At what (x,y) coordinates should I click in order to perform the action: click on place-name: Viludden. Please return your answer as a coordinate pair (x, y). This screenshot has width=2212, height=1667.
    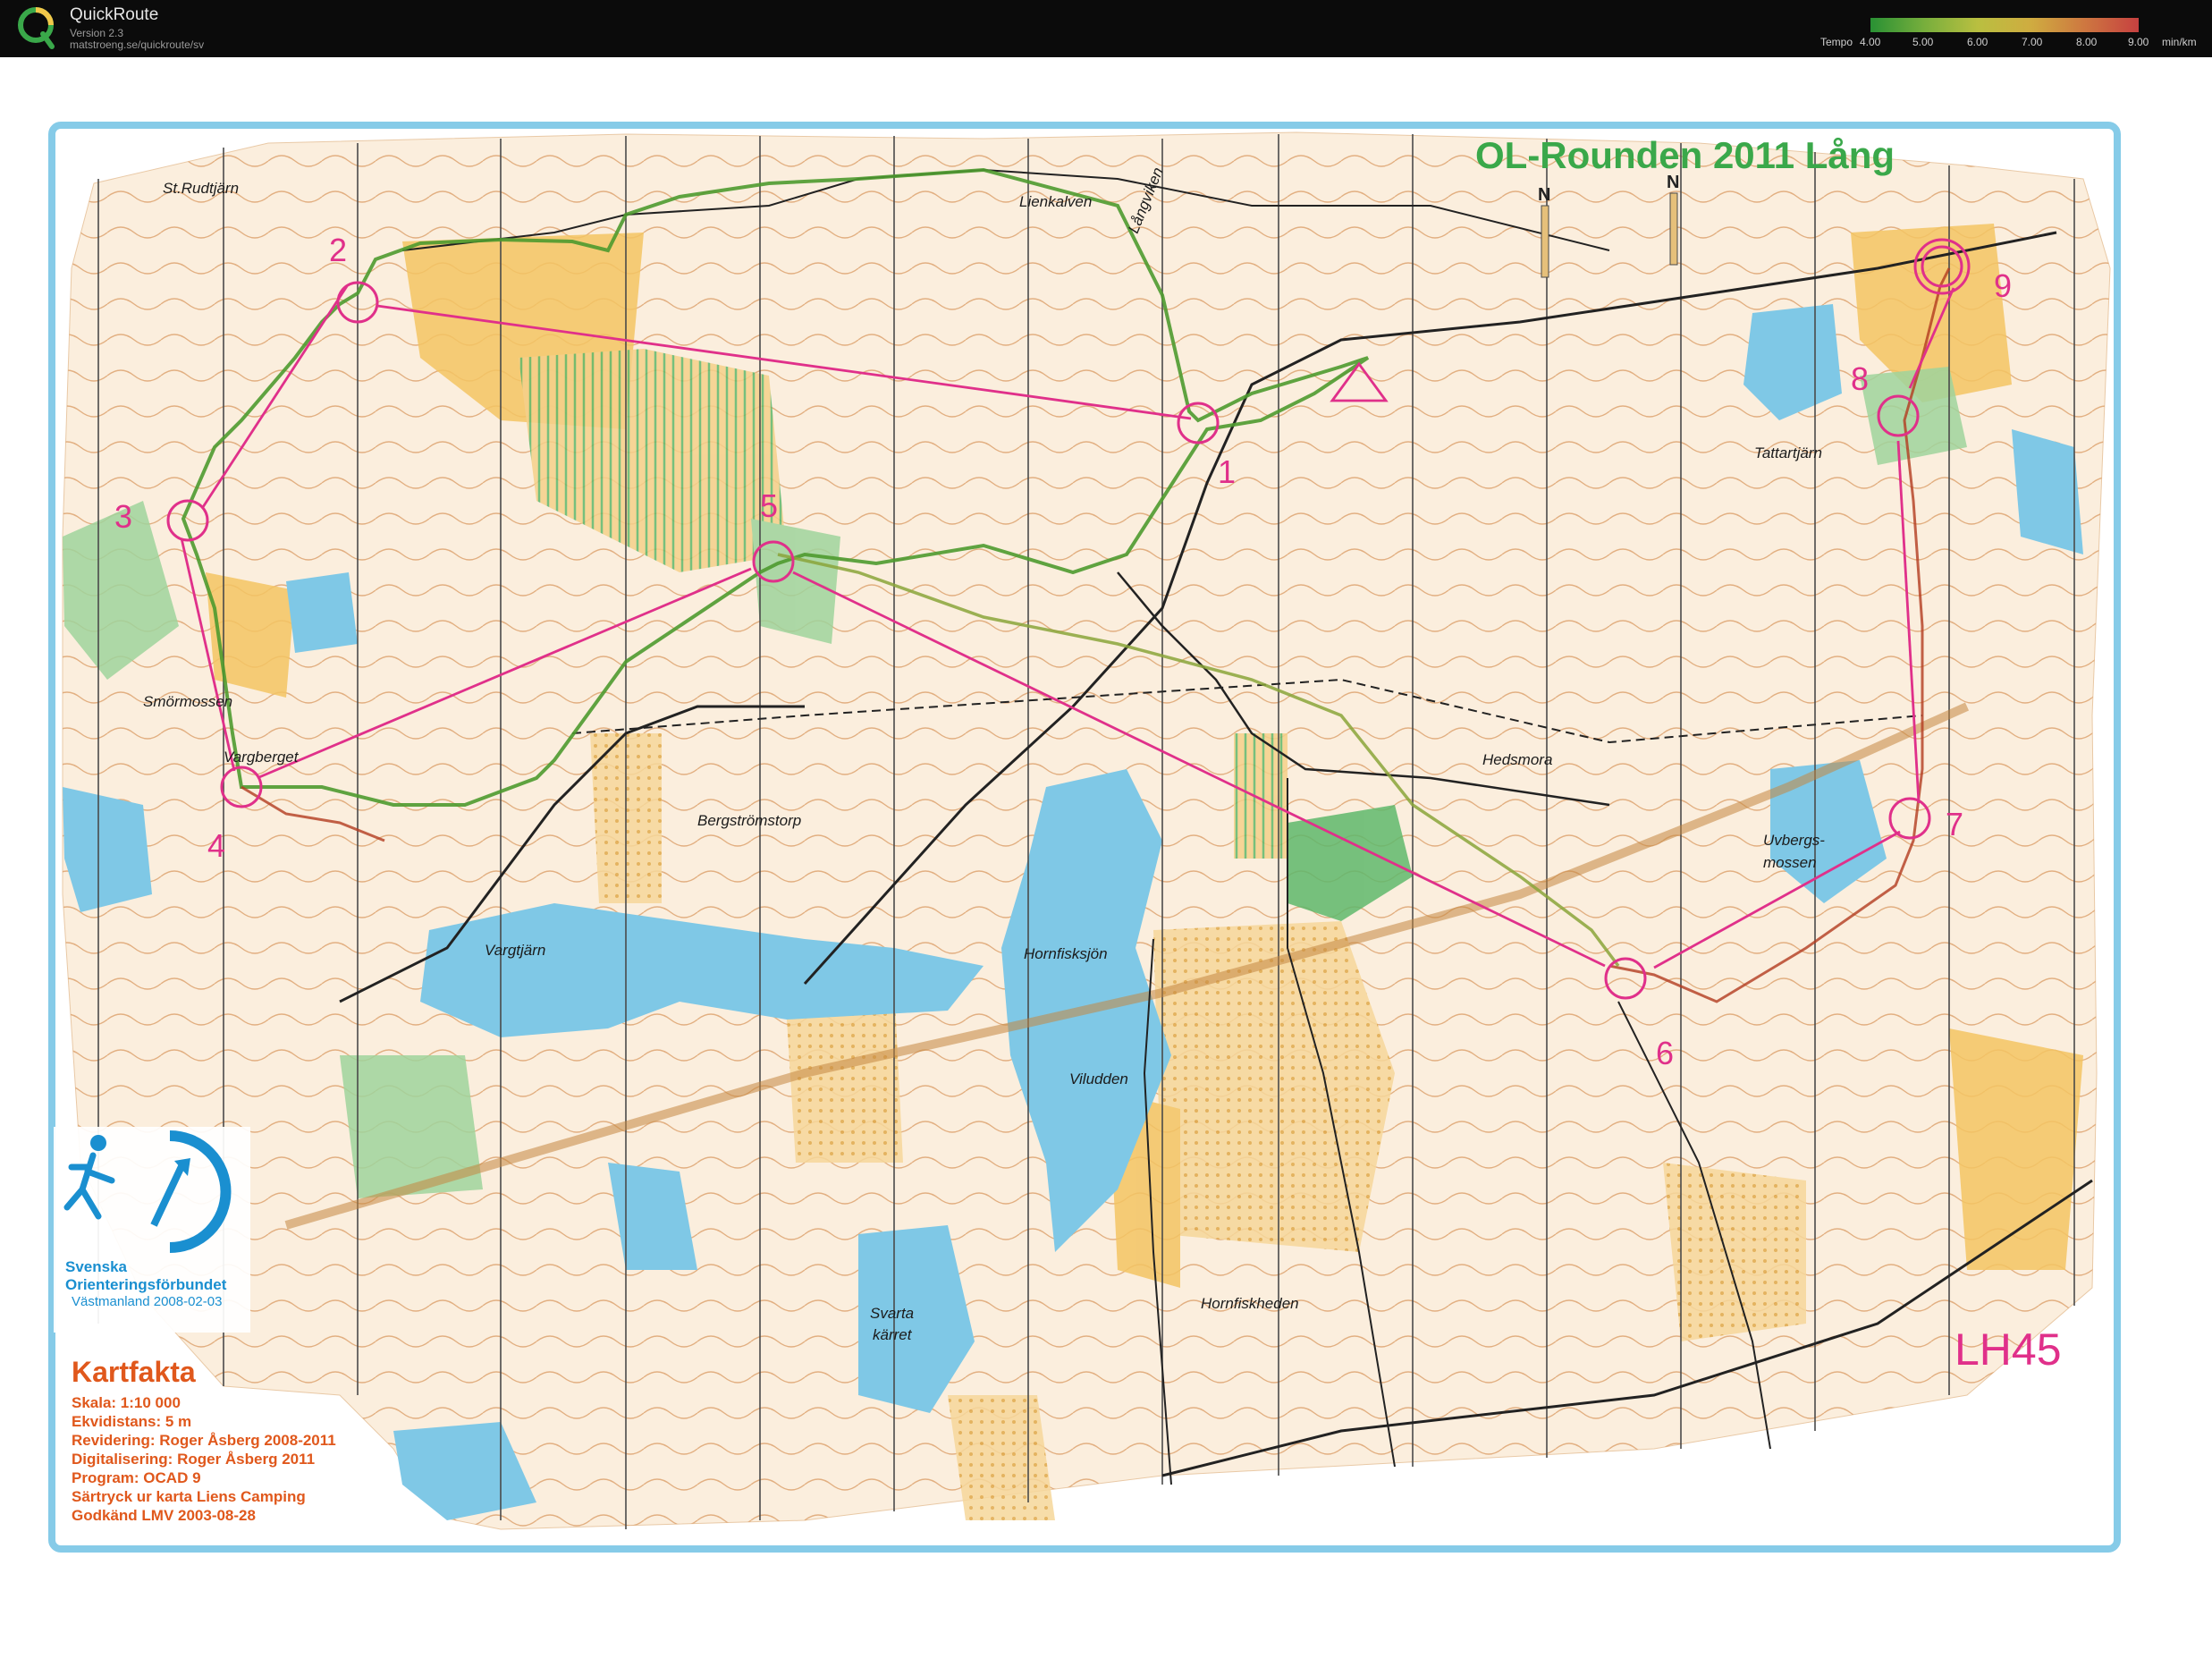
    Looking at the image, I should click on (1098, 1078).